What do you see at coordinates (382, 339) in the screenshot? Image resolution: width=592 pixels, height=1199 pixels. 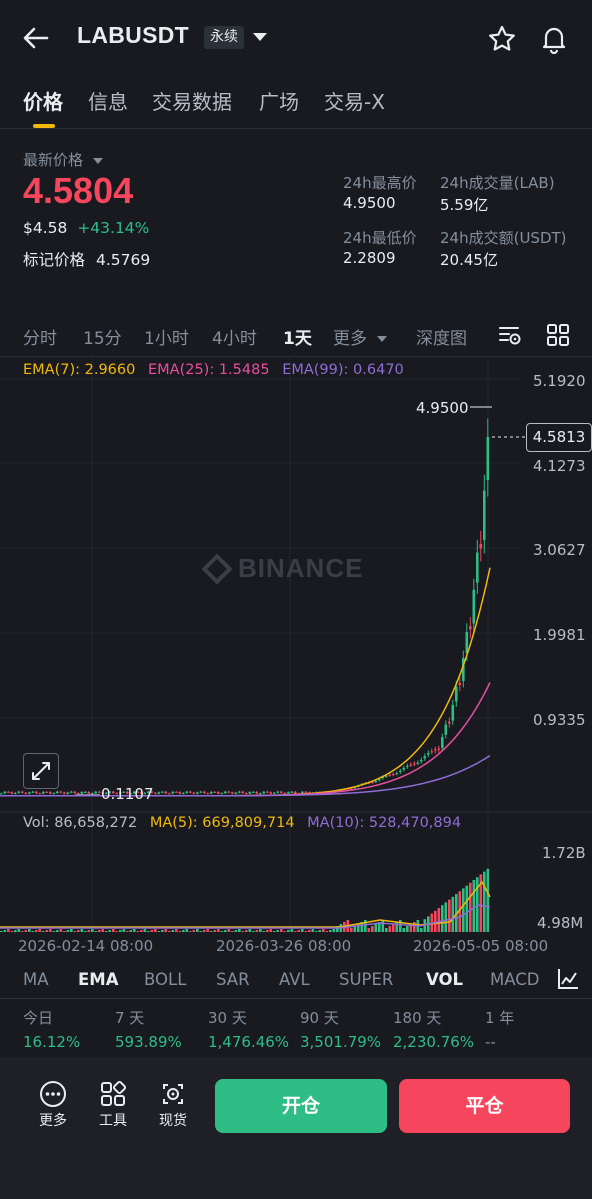 I see `caret-down-icon` at bounding box center [382, 339].